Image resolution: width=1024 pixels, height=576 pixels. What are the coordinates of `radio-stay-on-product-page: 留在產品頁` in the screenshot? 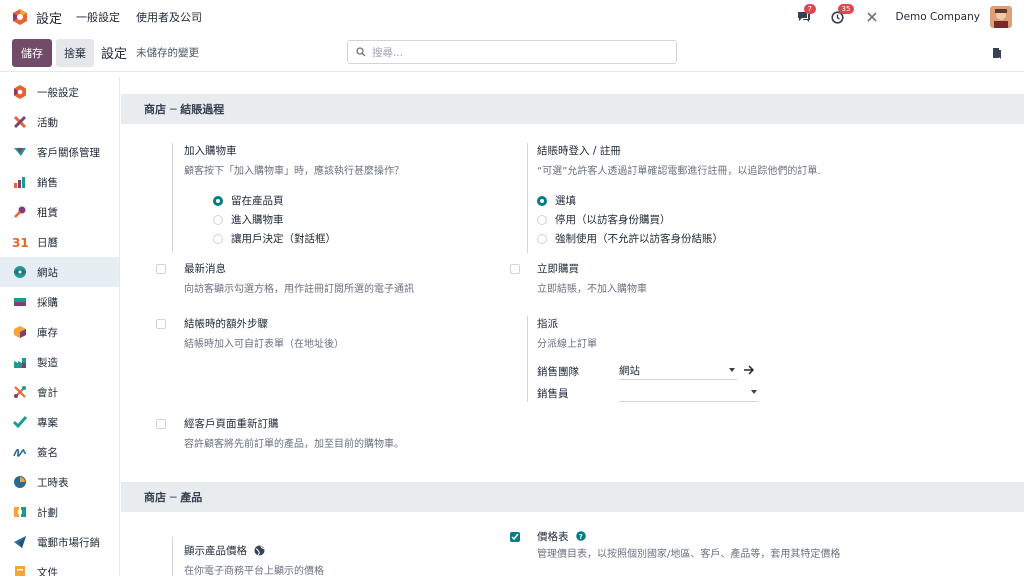 It's located at (348, 200).